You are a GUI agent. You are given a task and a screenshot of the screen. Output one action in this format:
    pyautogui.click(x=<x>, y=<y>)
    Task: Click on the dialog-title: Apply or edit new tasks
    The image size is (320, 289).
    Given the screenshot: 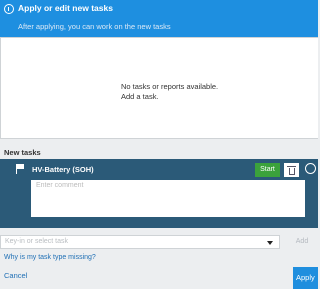 What is the action you would take?
    pyautogui.click(x=65, y=8)
    